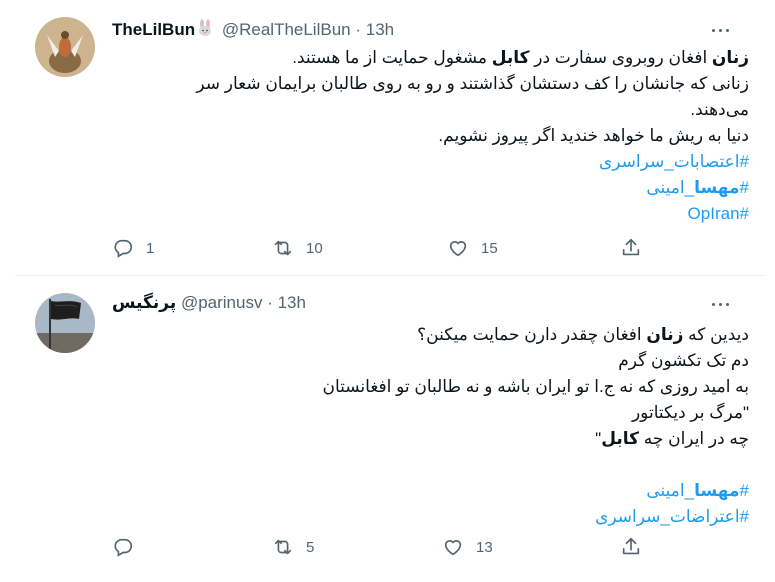 This screenshot has height=582, width=775. Describe the element at coordinates (683, 360) in the screenshot. I see `text-segment: دم تک تکشون گرم` at that location.